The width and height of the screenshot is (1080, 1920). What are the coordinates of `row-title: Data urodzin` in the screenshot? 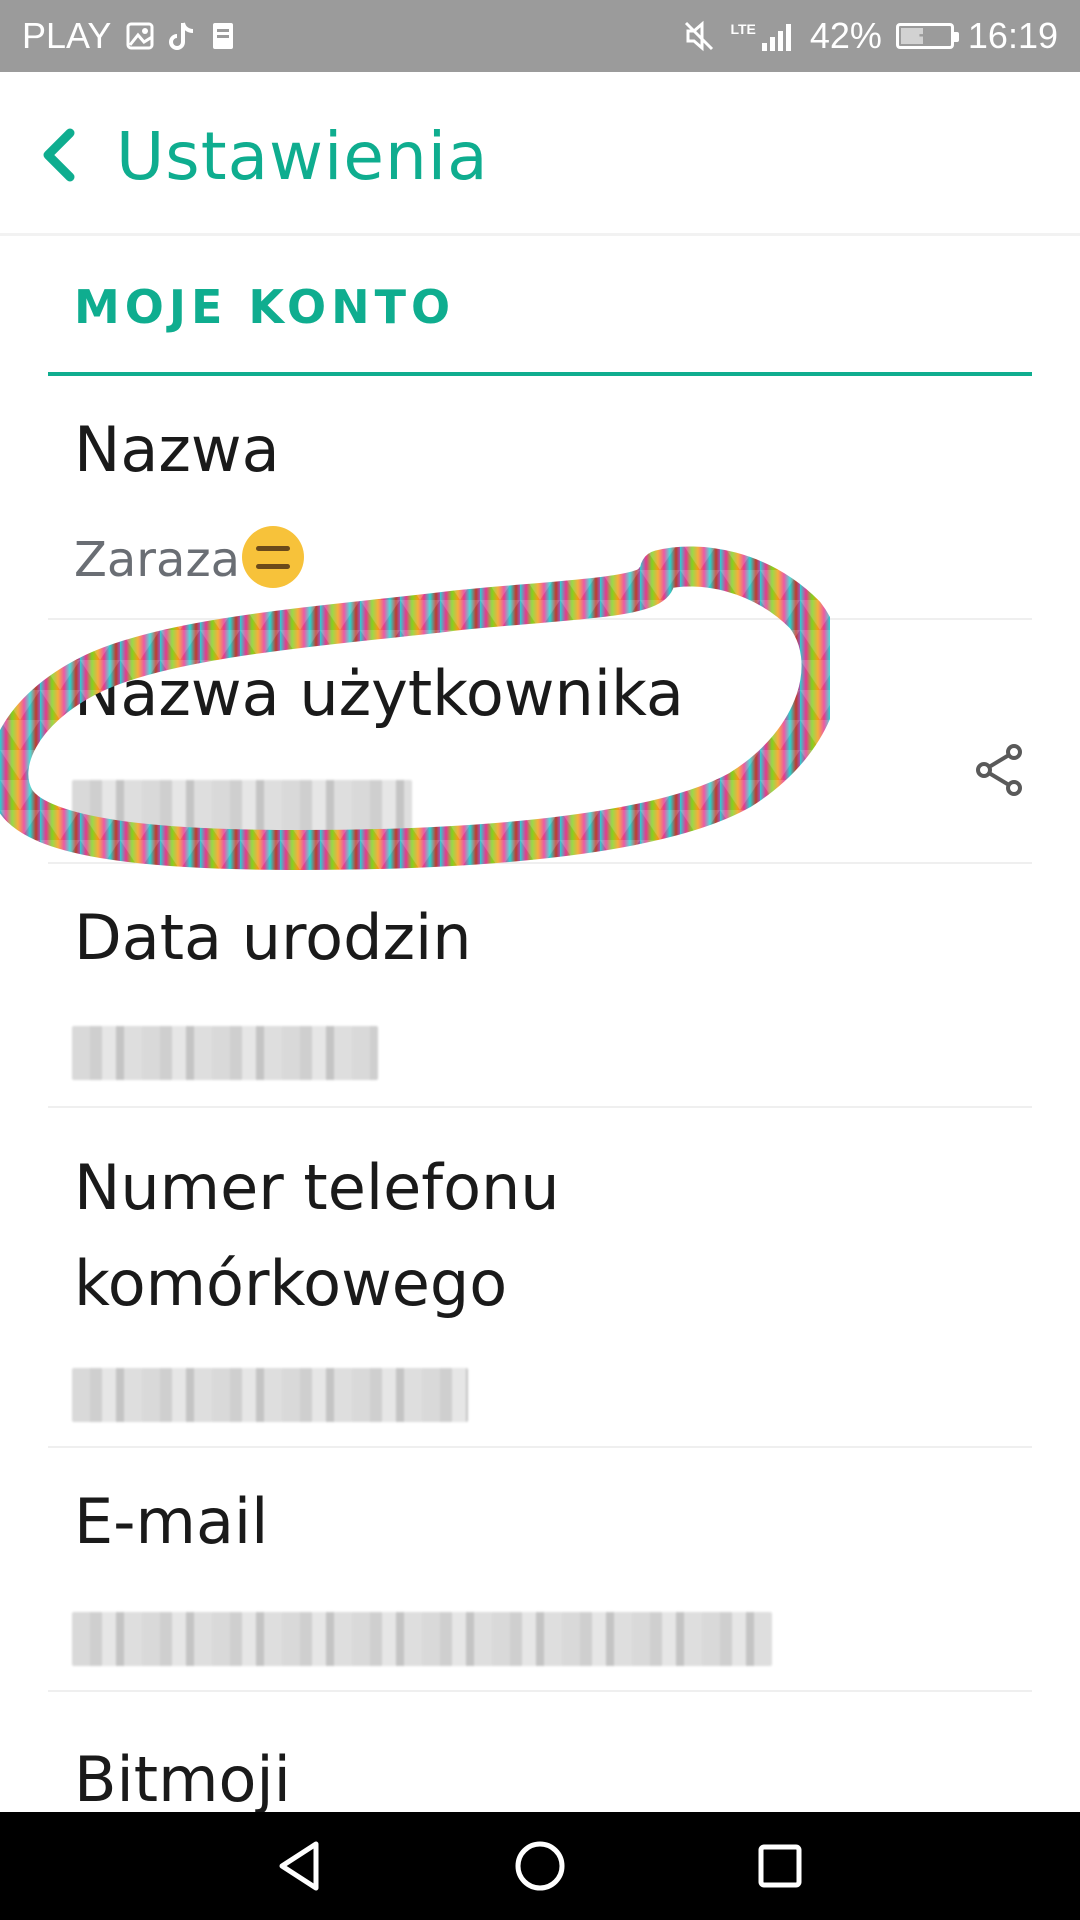 It's located at (273, 937).